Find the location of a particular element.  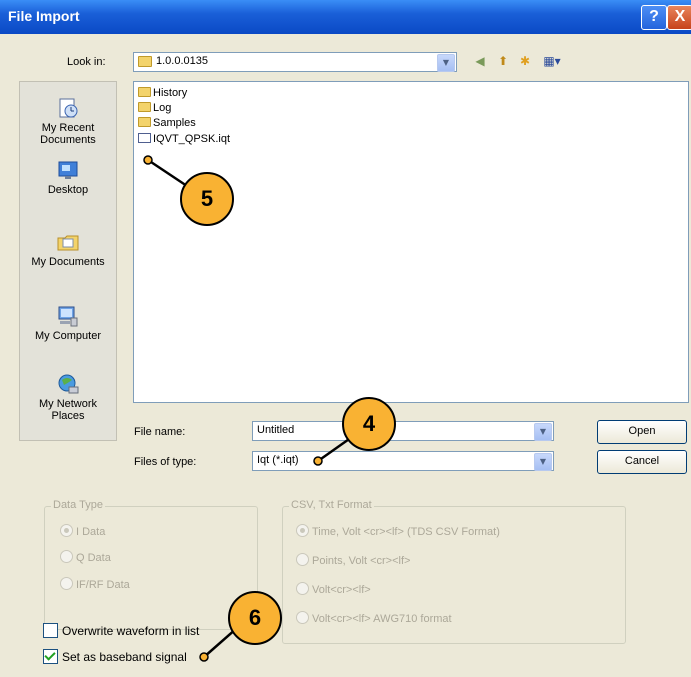

callout-5-tip is located at coordinates (148, 160).